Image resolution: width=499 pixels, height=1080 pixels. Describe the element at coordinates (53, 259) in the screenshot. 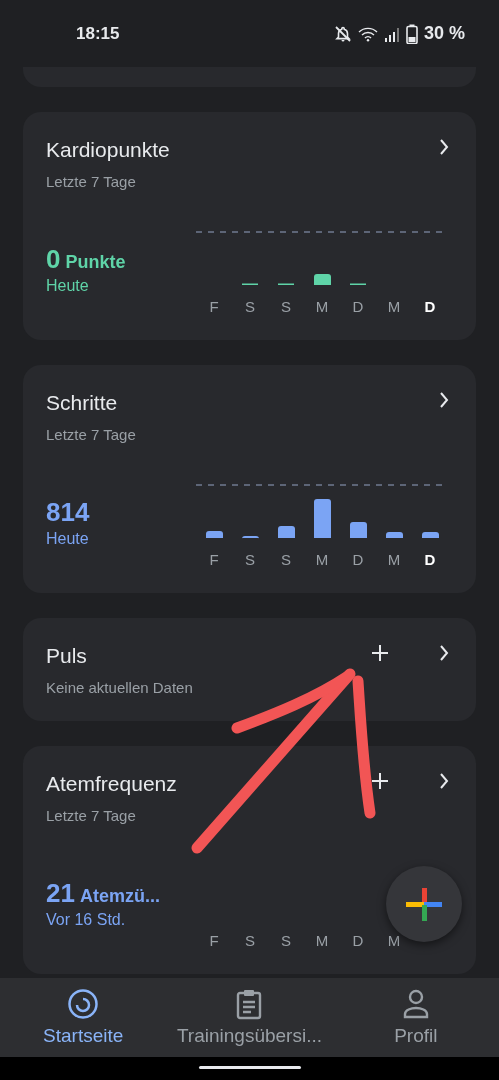

I see `metric-value: 0` at that location.